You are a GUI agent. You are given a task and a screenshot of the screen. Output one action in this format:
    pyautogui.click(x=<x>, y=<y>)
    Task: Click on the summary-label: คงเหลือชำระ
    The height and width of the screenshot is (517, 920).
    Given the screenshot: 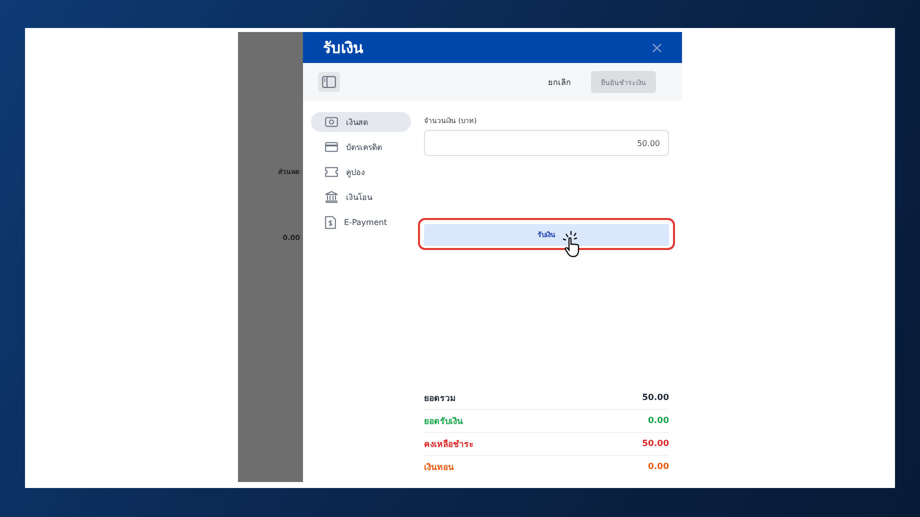 What is the action you would take?
    pyautogui.click(x=449, y=444)
    